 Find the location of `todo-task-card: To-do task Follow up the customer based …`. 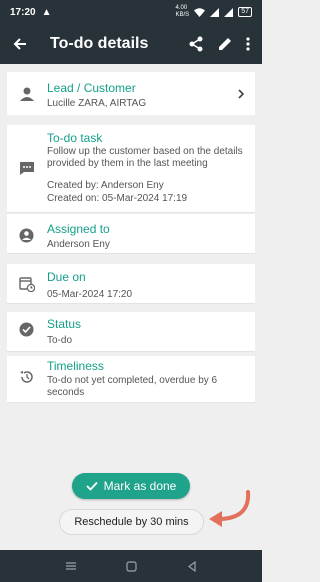

todo-task-card: To-do task Follow up the customer based … is located at coordinates (131, 169).